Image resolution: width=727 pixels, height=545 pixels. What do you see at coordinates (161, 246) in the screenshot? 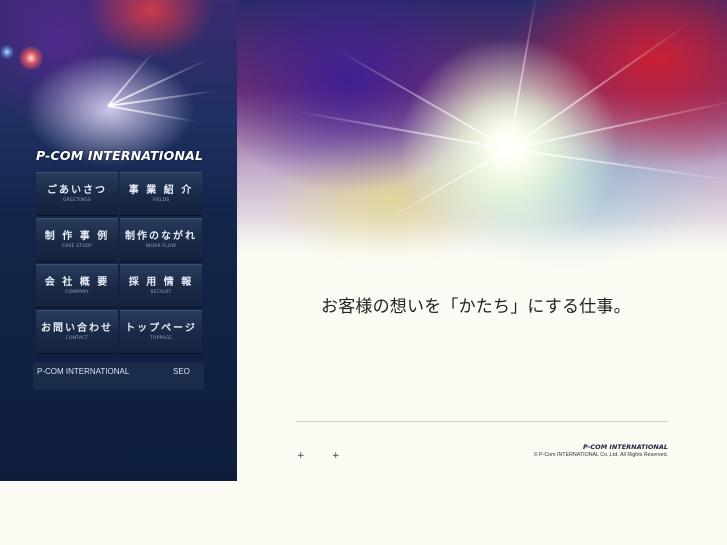
I see `menu-item-sublabel: WORK FLOW` at bounding box center [161, 246].